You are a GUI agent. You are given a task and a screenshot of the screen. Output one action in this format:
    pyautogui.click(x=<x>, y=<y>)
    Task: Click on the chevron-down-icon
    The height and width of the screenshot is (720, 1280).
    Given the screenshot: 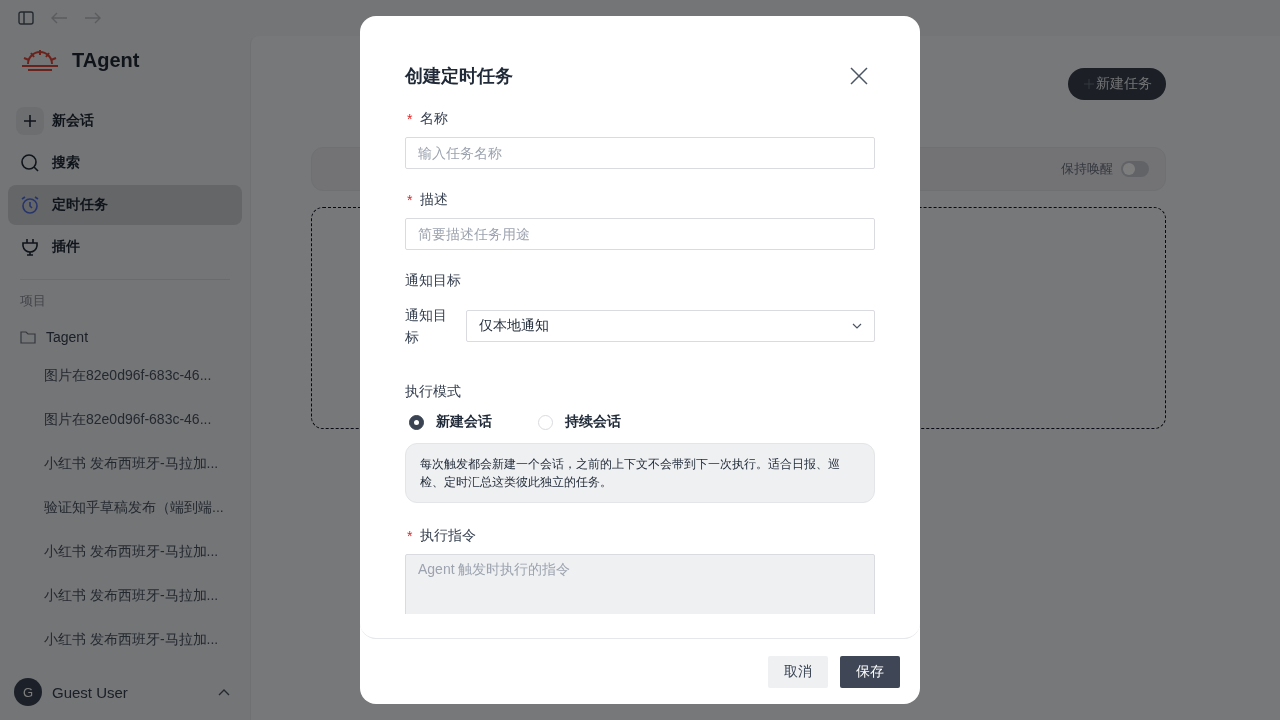 What is the action you would take?
    pyautogui.click(x=857, y=326)
    